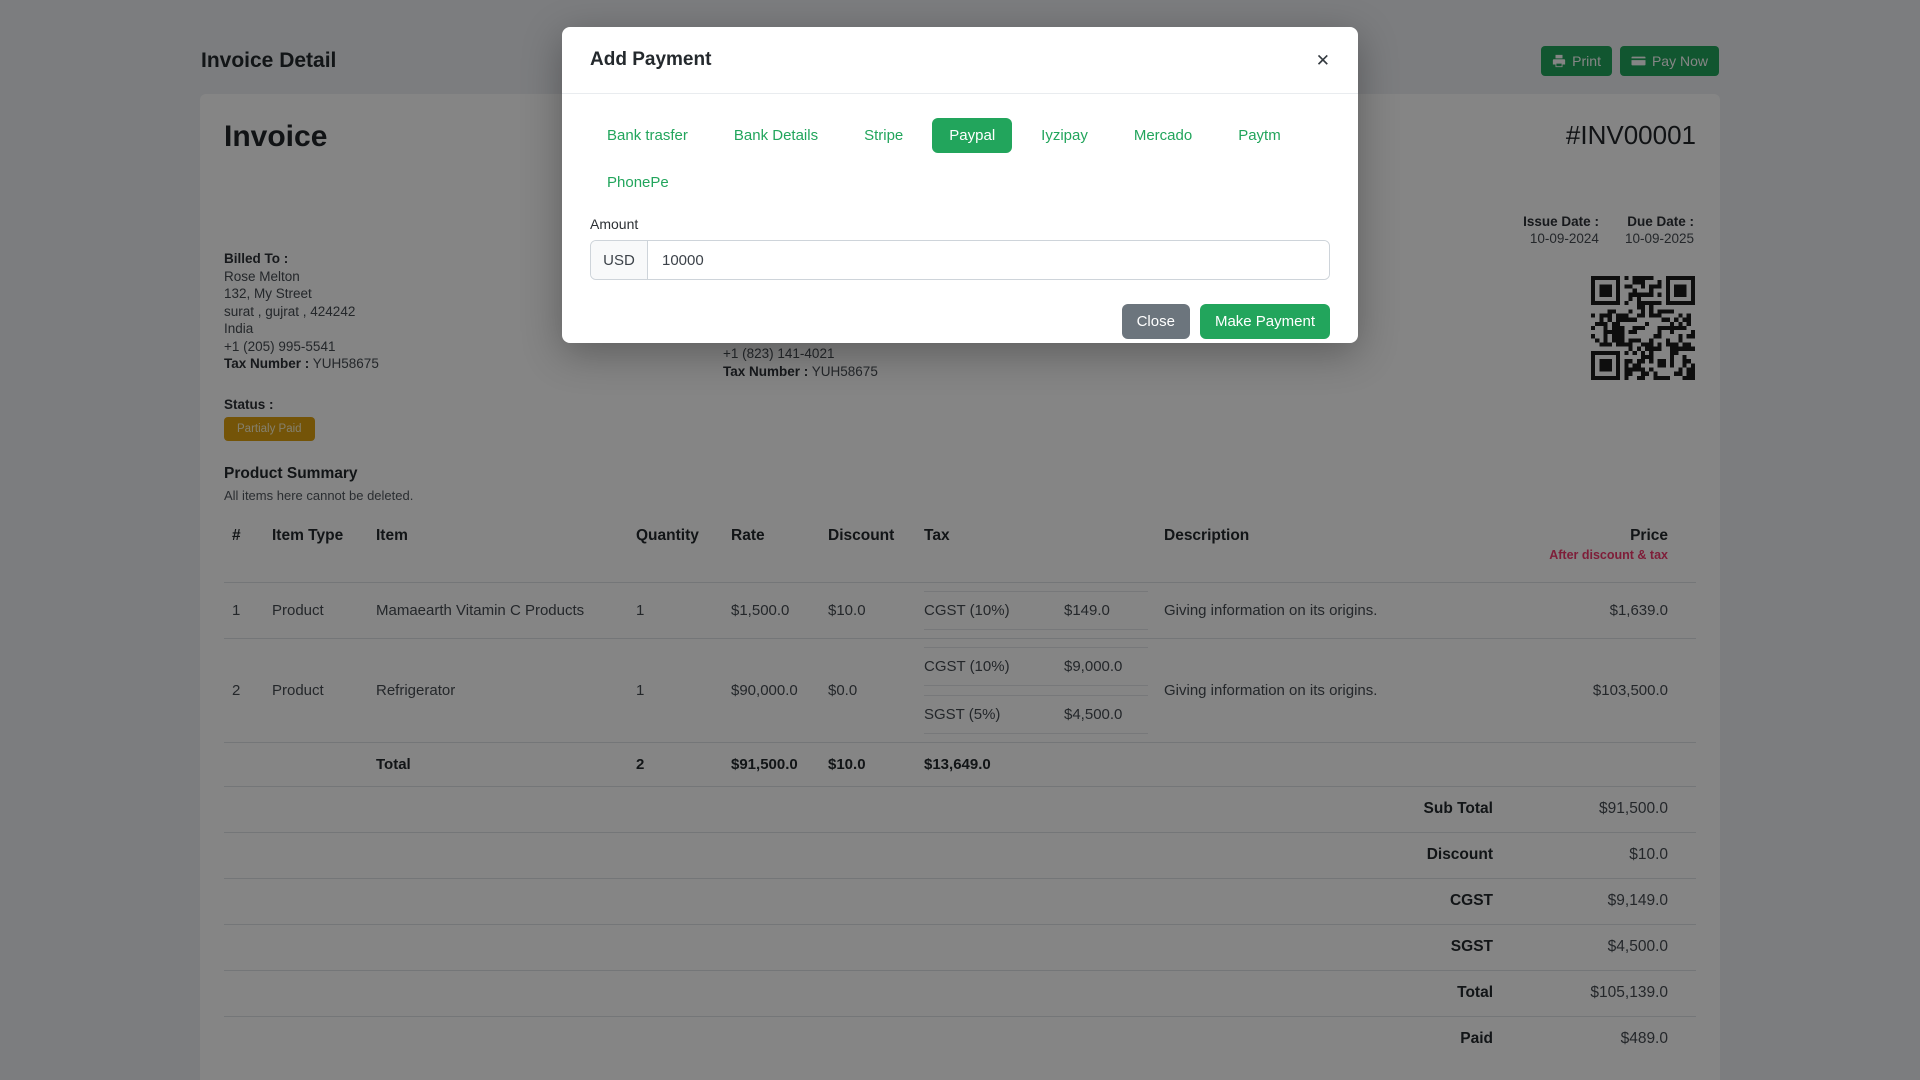 The width and height of the screenshot is (1920, 1080). I want to click on tab-phonepe: PhonePe, so click(638, 182).